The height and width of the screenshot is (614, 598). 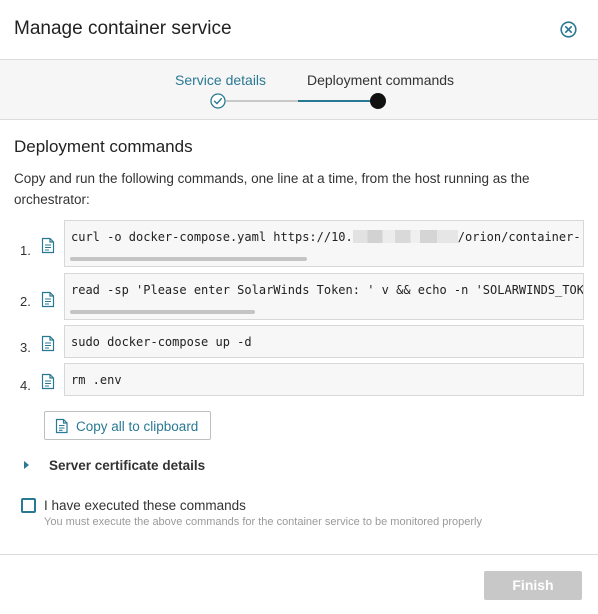 What do you see at coordinates (161, 342) in the screenshot?
I see `command-text: sudo docker-compose up -d` at bounding box center [161, 342].